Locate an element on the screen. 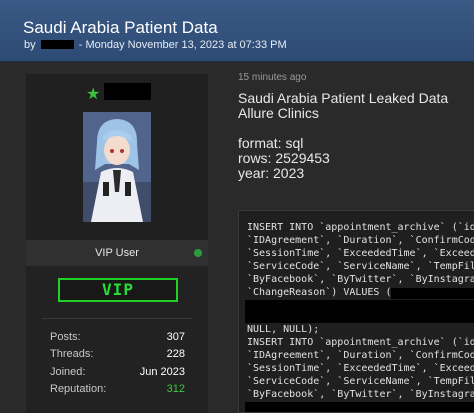 This screenshot has height=413, width=474. post-time: 15 minutes ago is located at coordinates (272, 77).